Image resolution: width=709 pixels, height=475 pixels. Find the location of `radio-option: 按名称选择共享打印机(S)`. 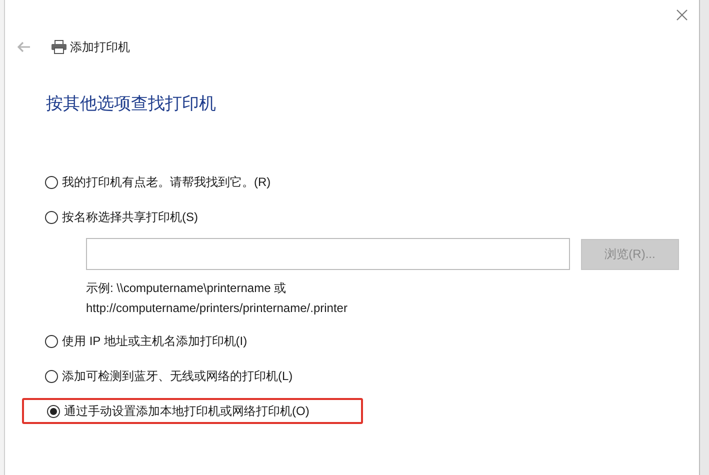

radio-option: 按名称选择共享打印机(S) is located at coordinates (121, 217).